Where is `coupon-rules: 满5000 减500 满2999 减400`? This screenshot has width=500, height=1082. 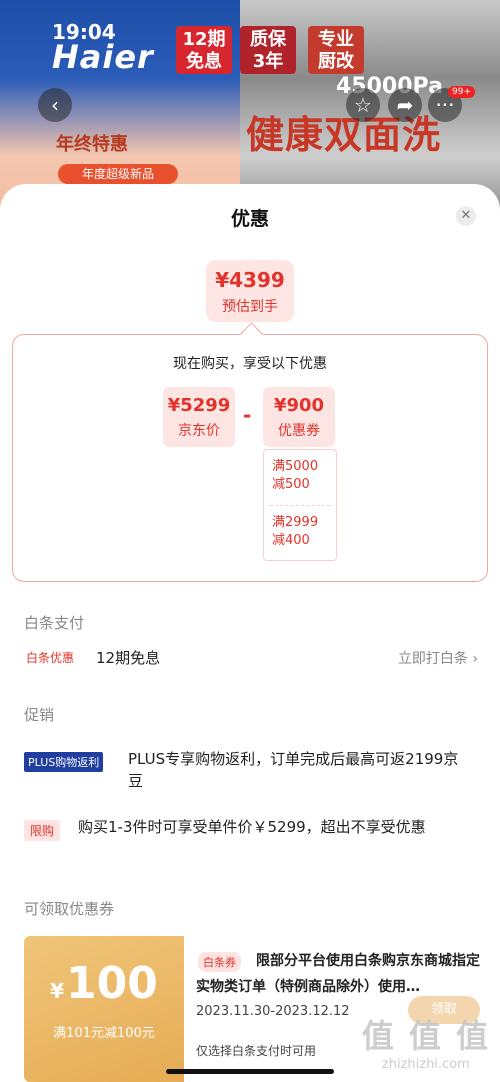 coupon-rules: 满5000 减500 满2999 减400 is located at coordinates (300, 505).